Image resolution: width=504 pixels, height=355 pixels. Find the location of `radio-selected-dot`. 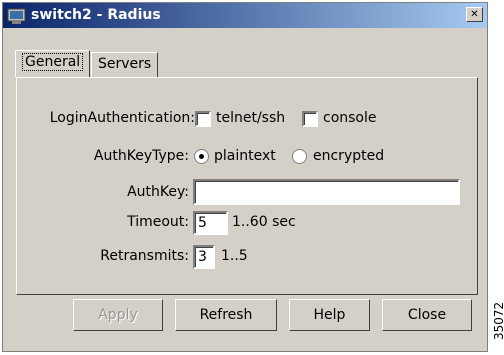

radio-selected-dot is located at coordinates (201, 156).